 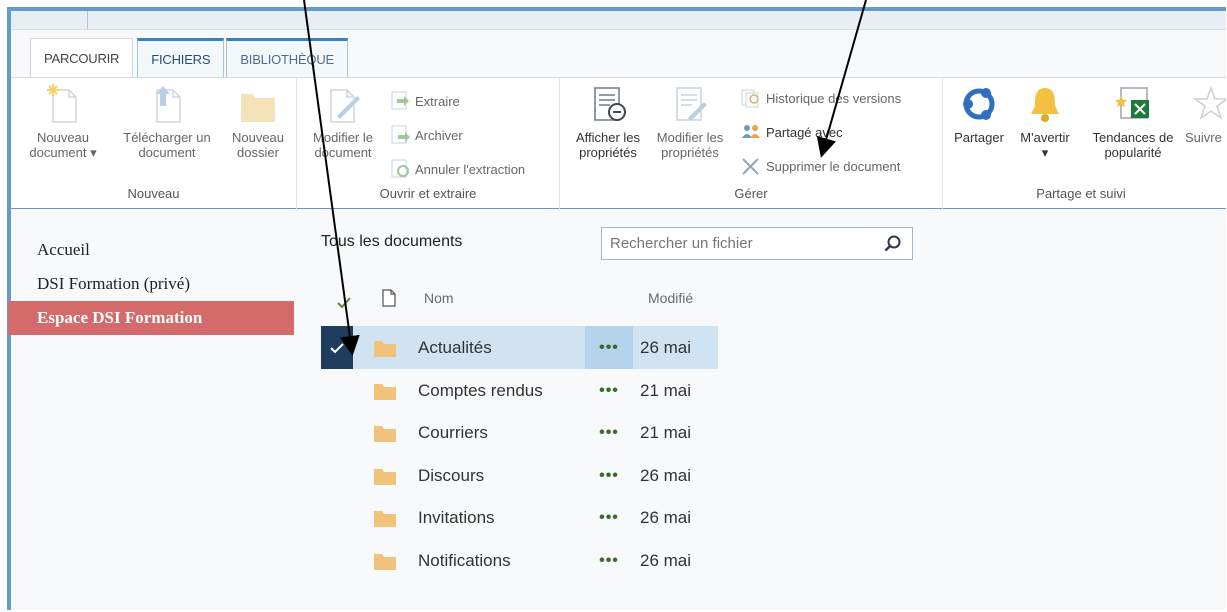 I want to click on column-header-name: Nom, so click(x=439, y=298).